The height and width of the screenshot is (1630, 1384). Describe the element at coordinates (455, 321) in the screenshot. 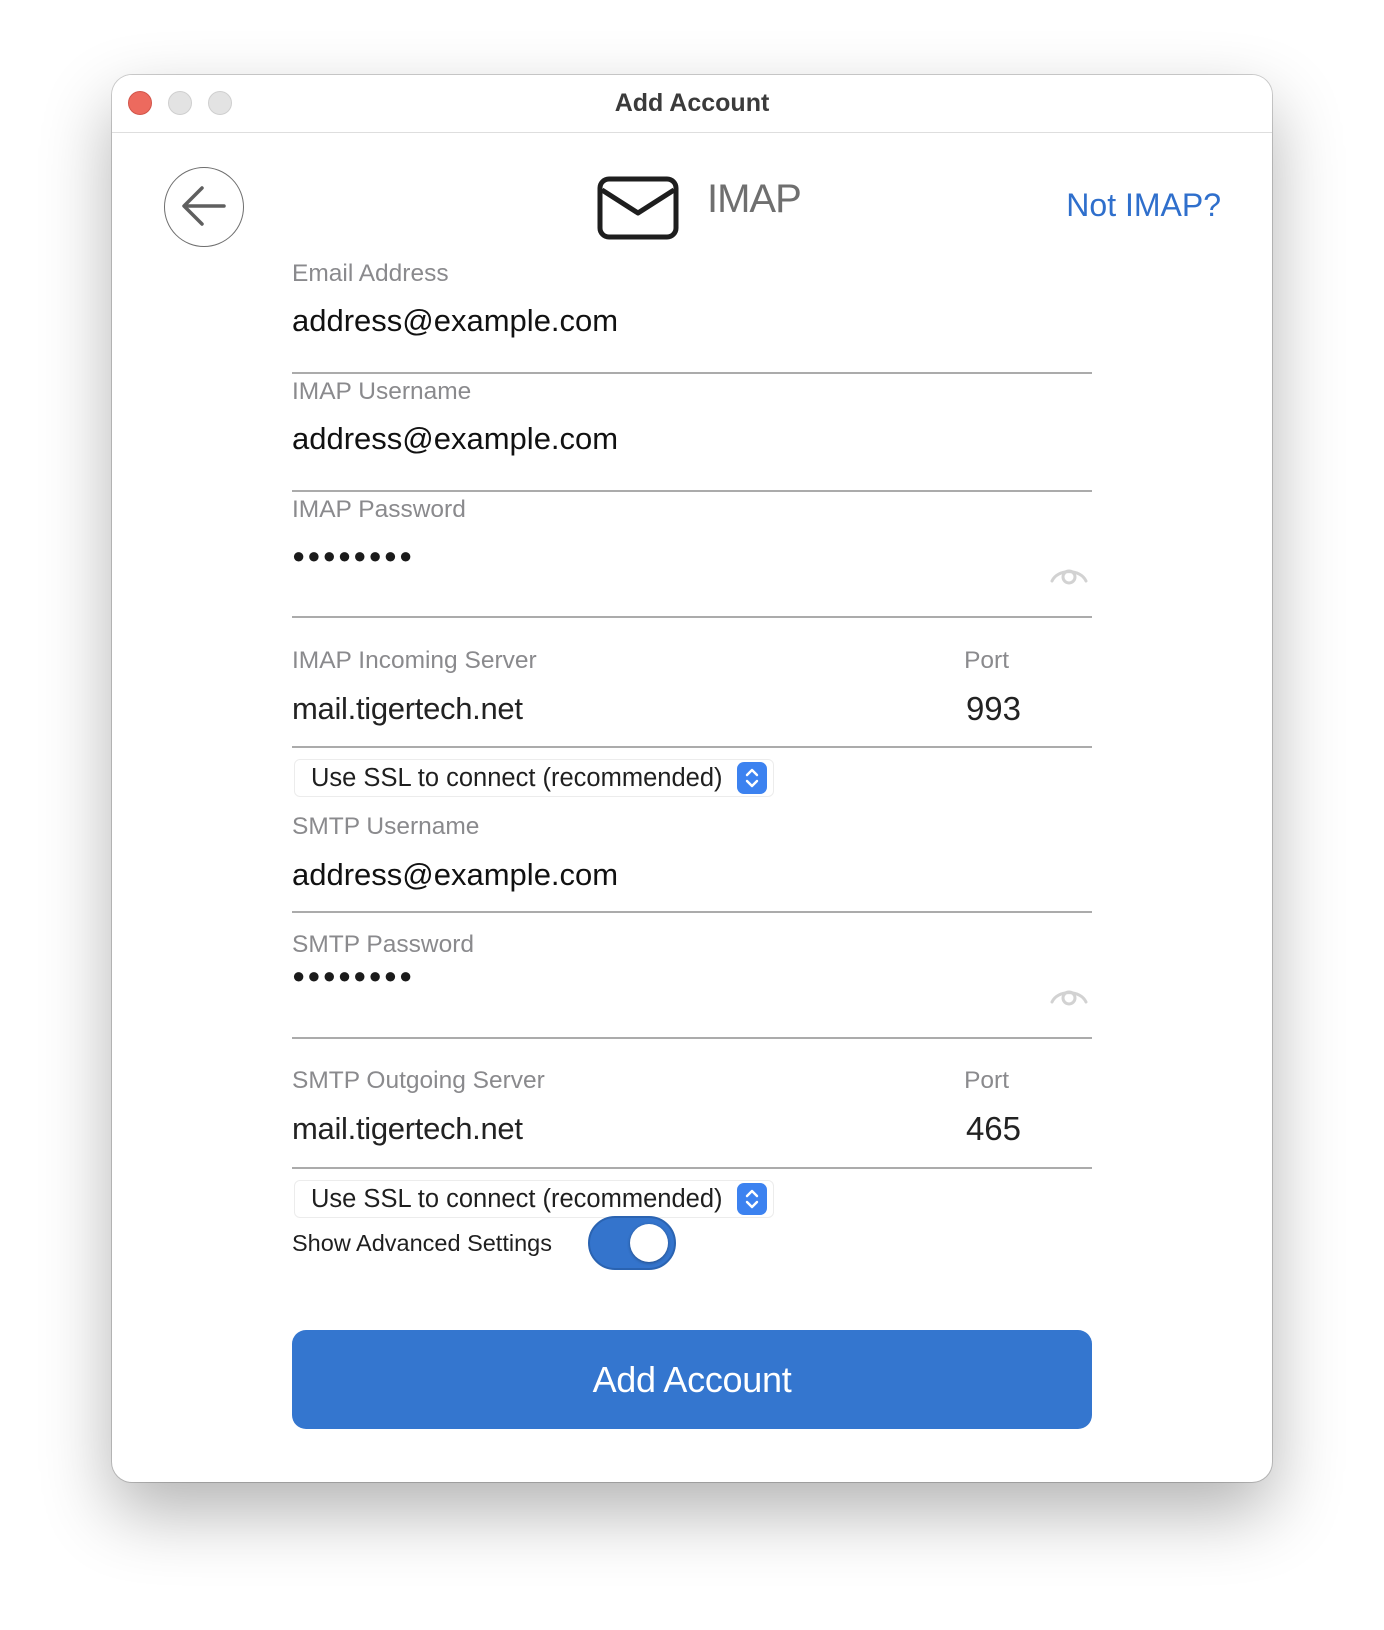

I see `email-address-field: address@example.com` at that location.